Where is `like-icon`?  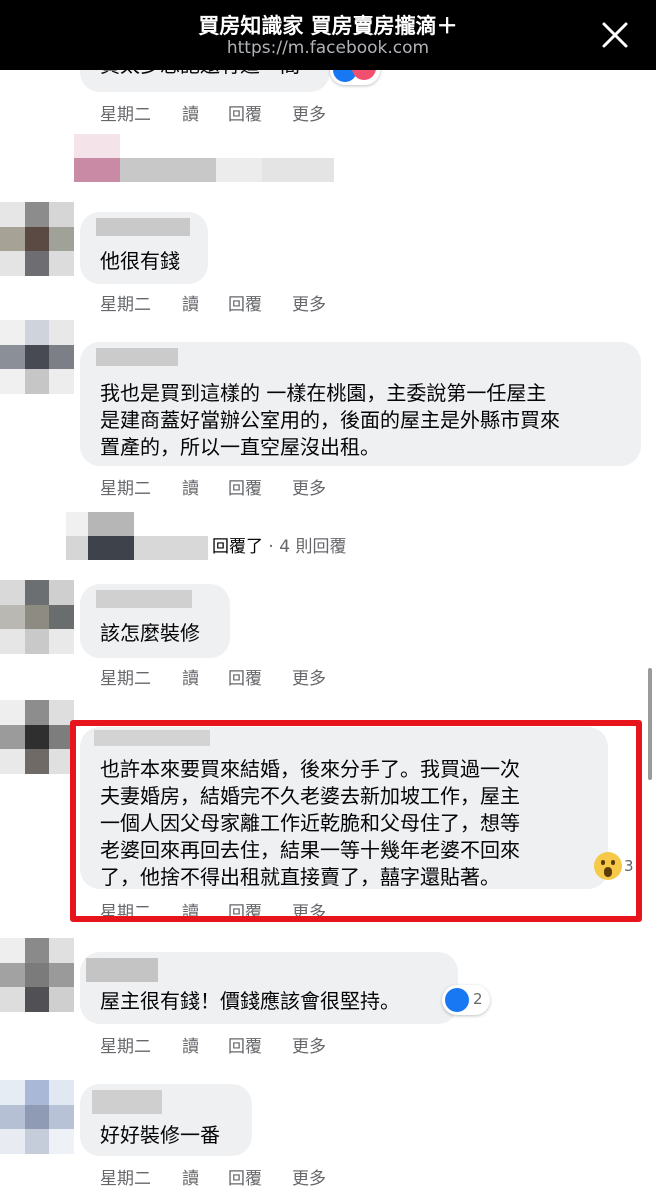
like-icon is located at coordinates (457, 1000).